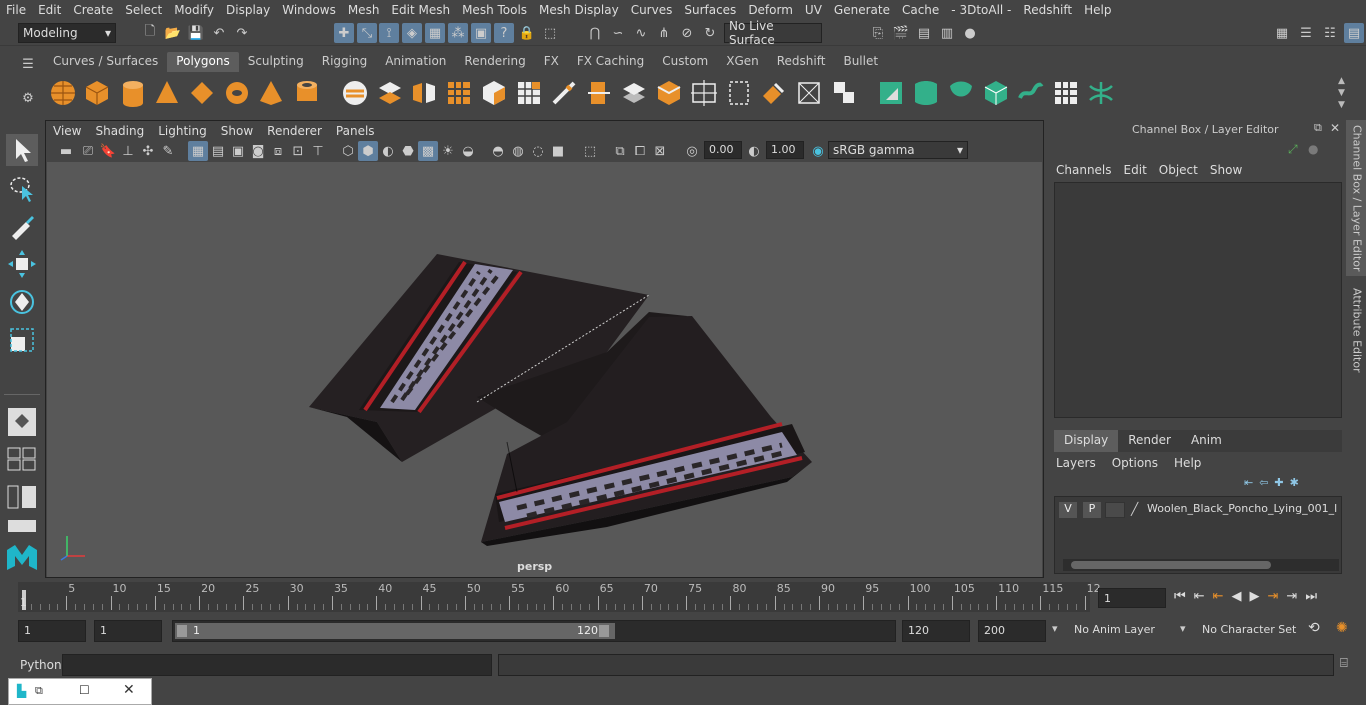  What do you see at coordinates (67, 131) in the screenshot?
I see `panel-menu-view: View` at bounding box center [67, 131].